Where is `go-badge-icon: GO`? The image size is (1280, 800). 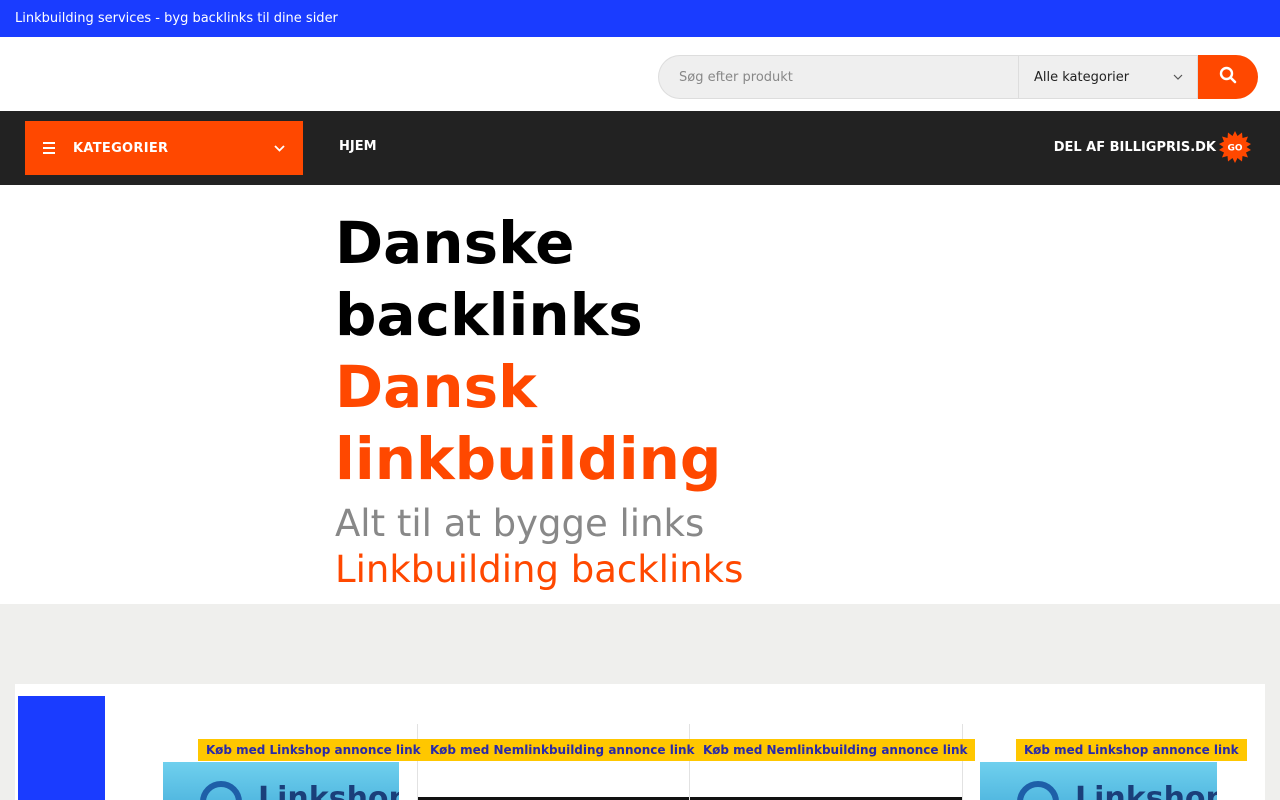 go-badge-icon: GO is located at coordinates (1235, 147).